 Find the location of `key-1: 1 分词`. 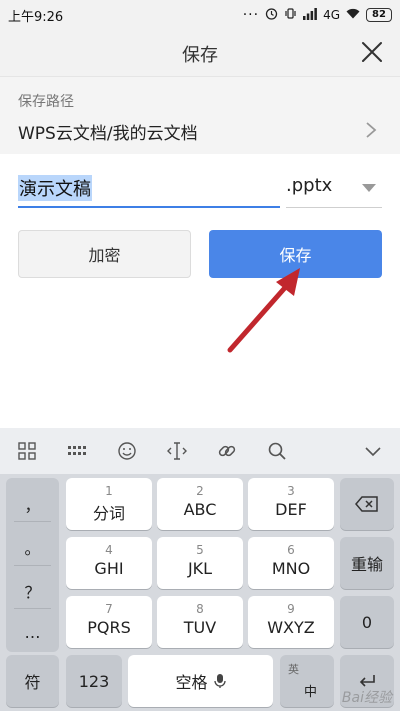

key-1: 1 分词 is located at coordinates (109, 504).